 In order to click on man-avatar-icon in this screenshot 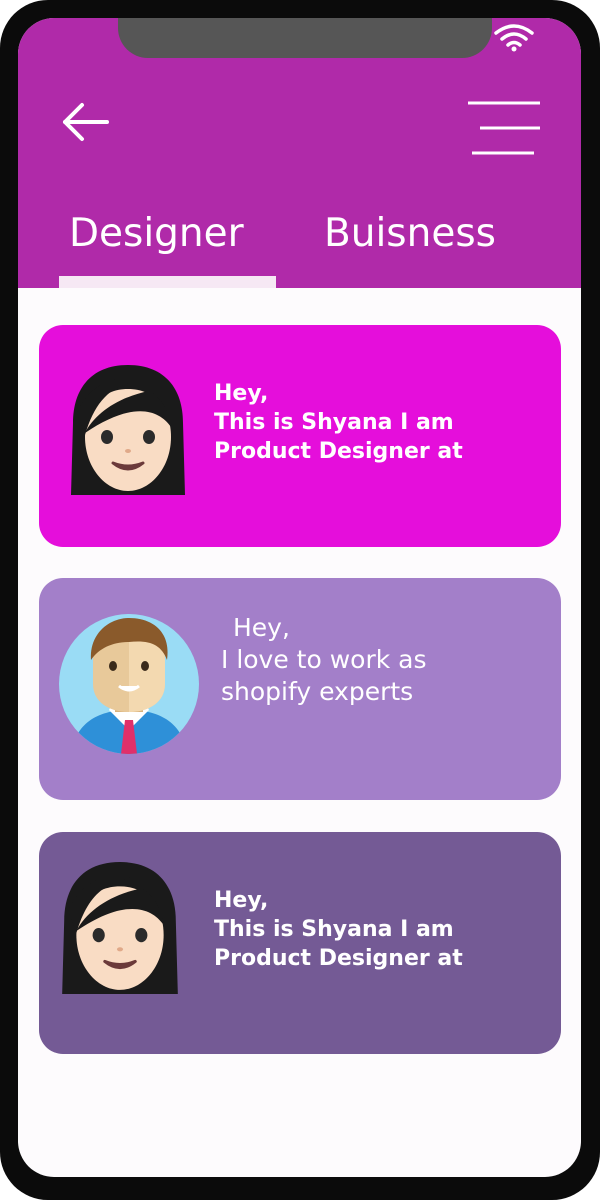, I will do `click(129, 684)`.